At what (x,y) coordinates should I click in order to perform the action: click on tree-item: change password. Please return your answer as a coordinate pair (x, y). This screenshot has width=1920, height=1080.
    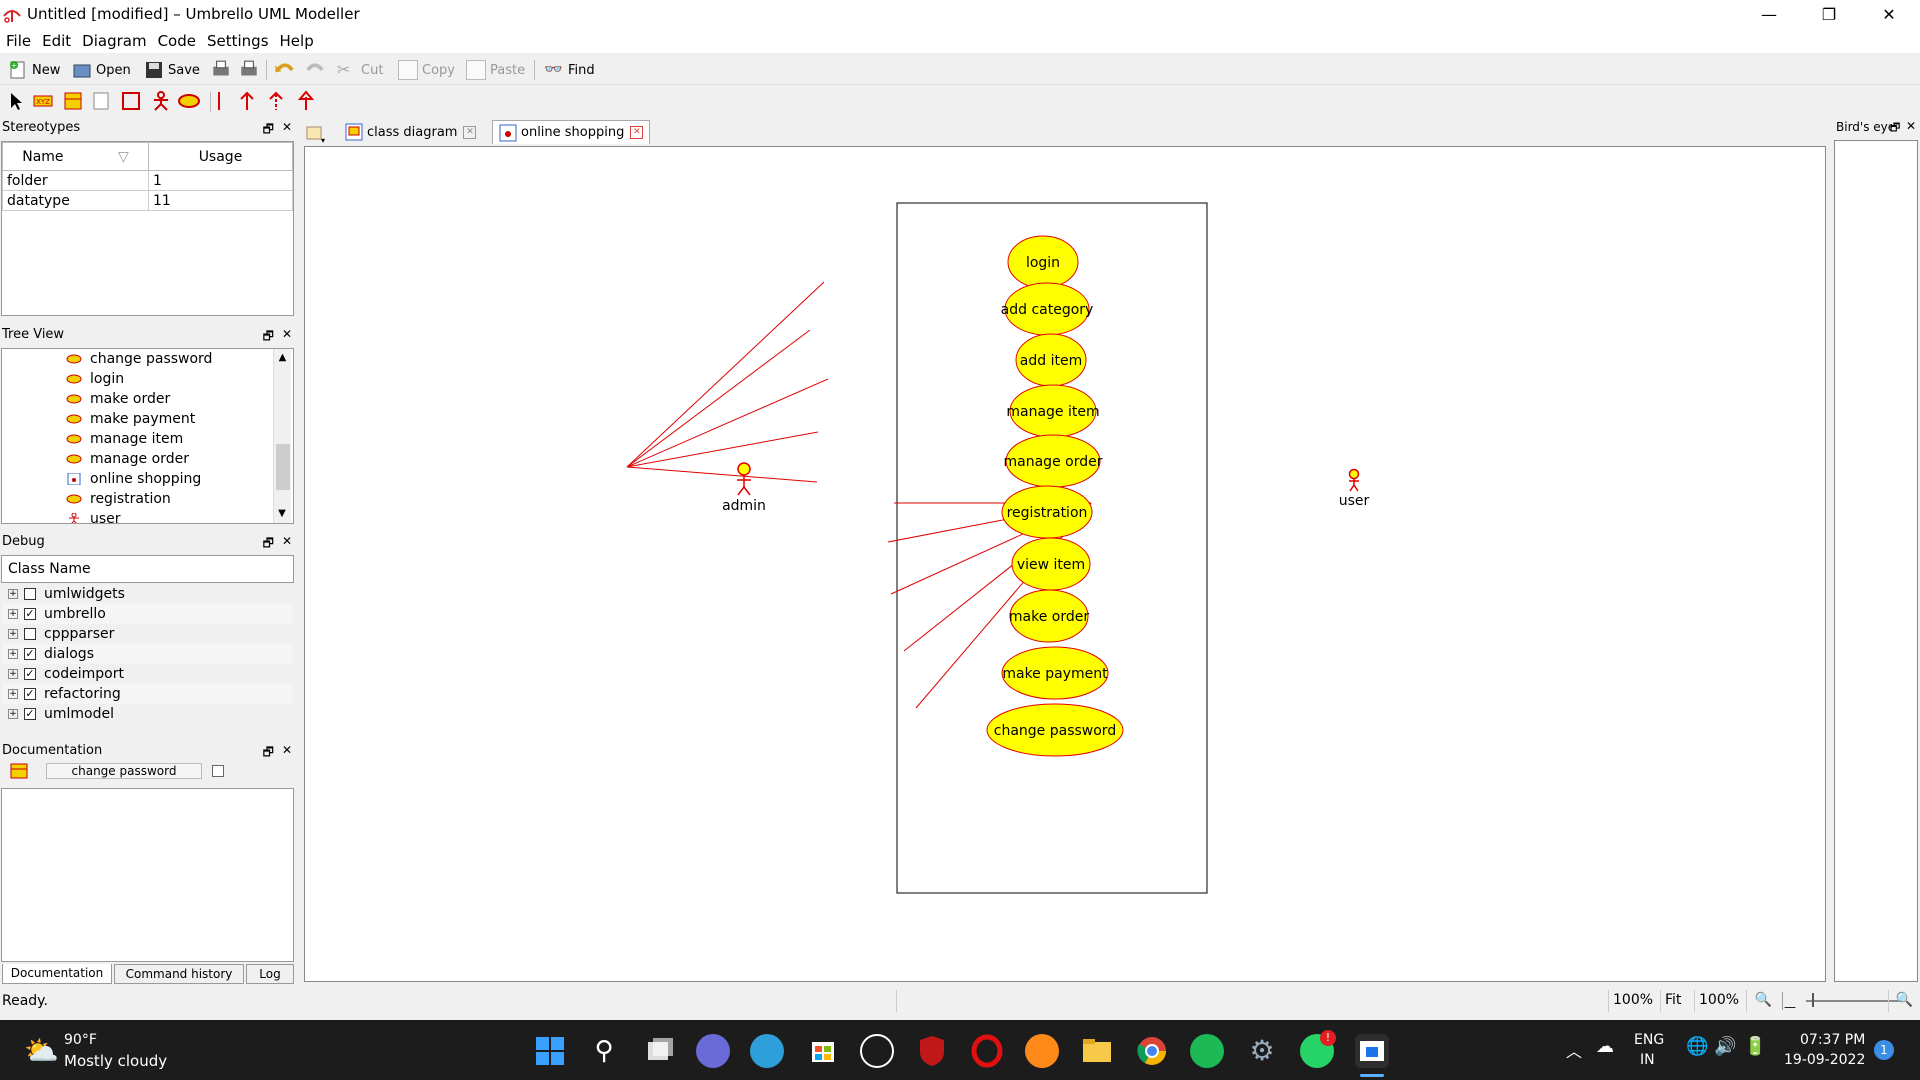
    Looking at the image, I should click on (139, 359).